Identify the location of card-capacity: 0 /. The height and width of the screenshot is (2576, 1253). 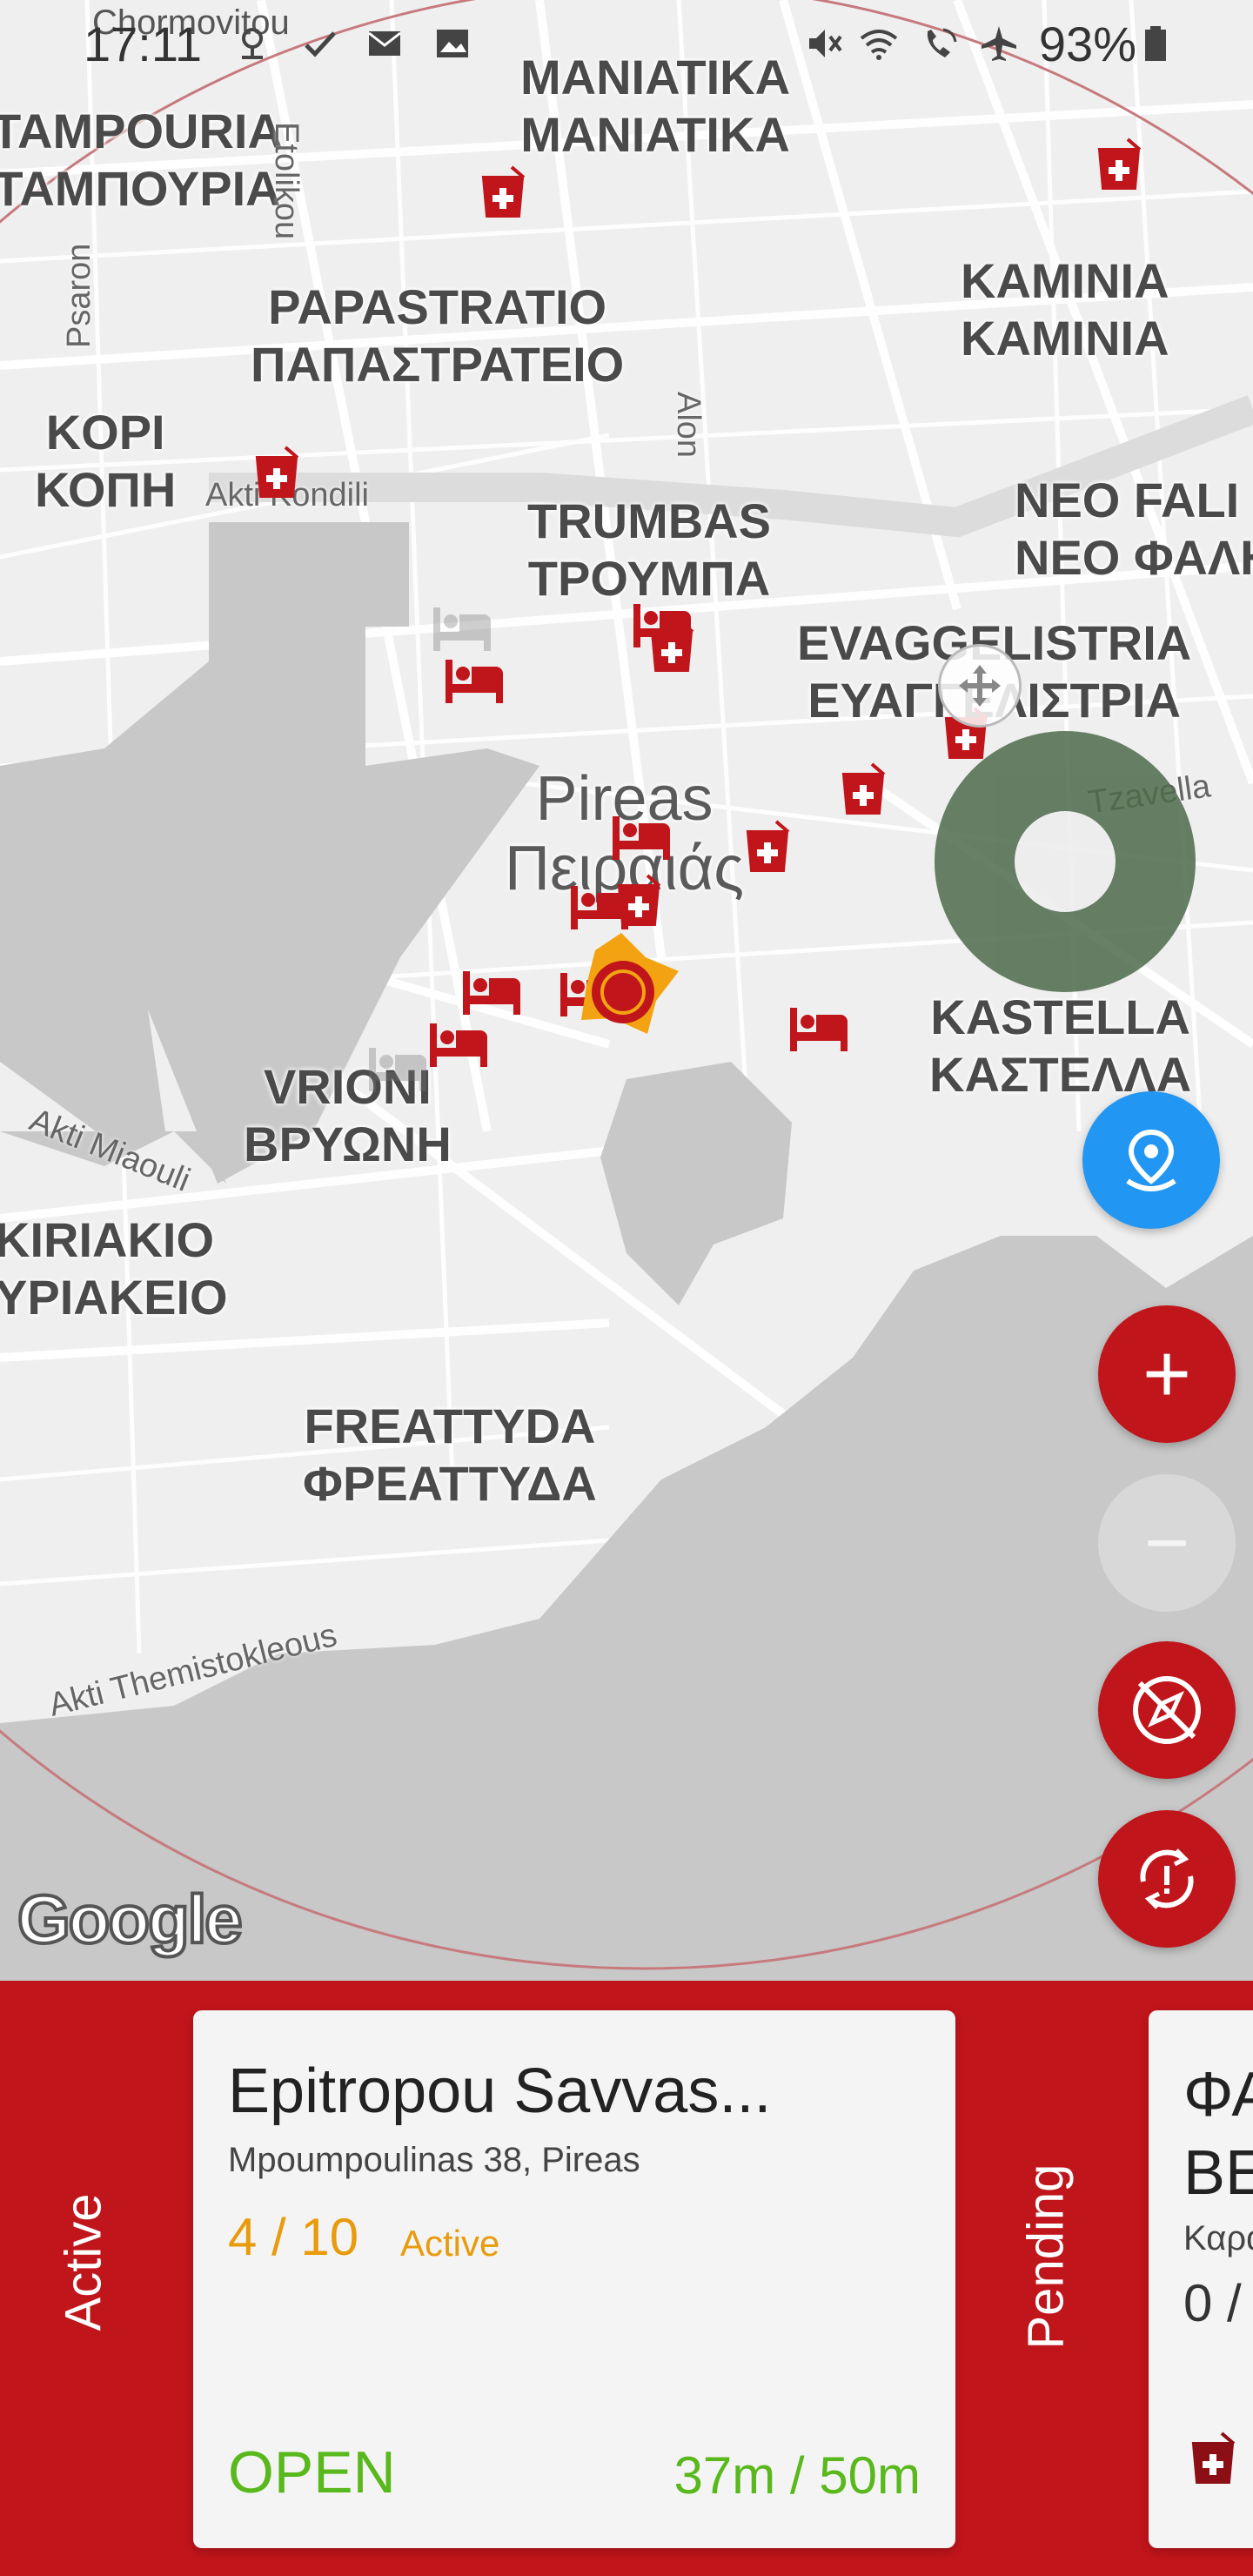
(1212, 2303).